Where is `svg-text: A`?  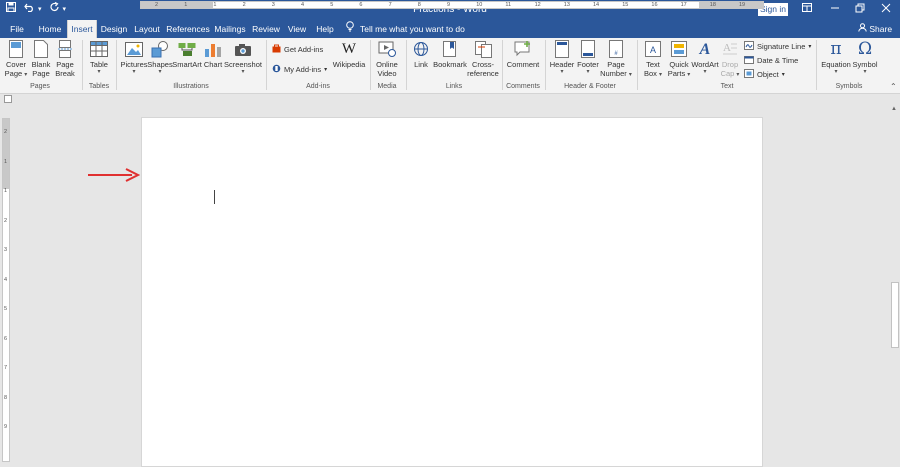 svg-text: A is located at coordinates (653, 50).